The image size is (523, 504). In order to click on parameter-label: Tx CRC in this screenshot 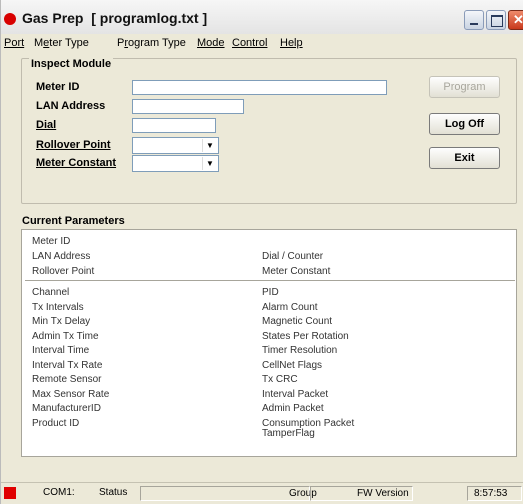, I will do `click(280, 379)`.